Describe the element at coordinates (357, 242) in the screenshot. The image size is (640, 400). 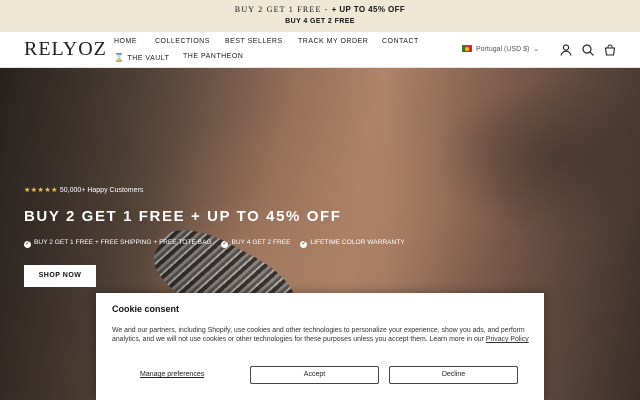
I see `perk-label: LIFETIME COLOR WARRANTY` at that location.